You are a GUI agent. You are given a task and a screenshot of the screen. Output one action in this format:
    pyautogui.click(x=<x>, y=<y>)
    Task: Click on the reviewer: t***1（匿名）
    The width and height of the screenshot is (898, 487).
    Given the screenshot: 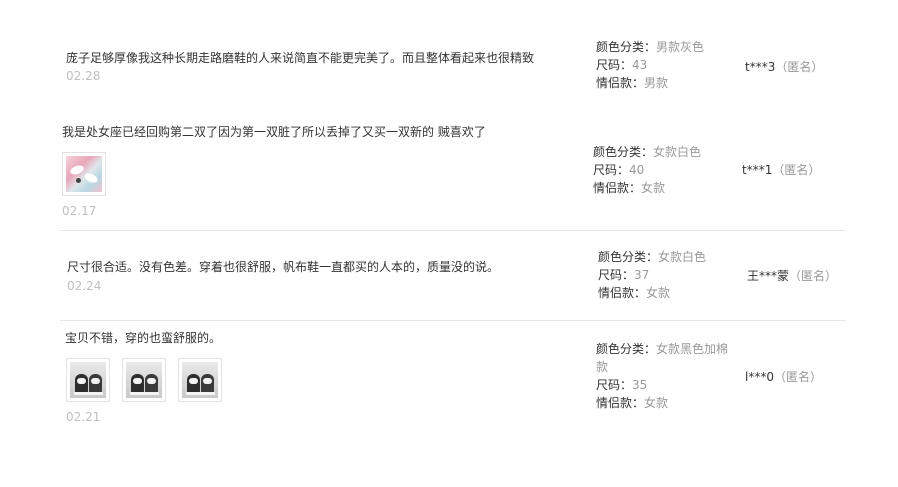 What is the action you would take?
    pyautogui.click(x=781, y=170)
    